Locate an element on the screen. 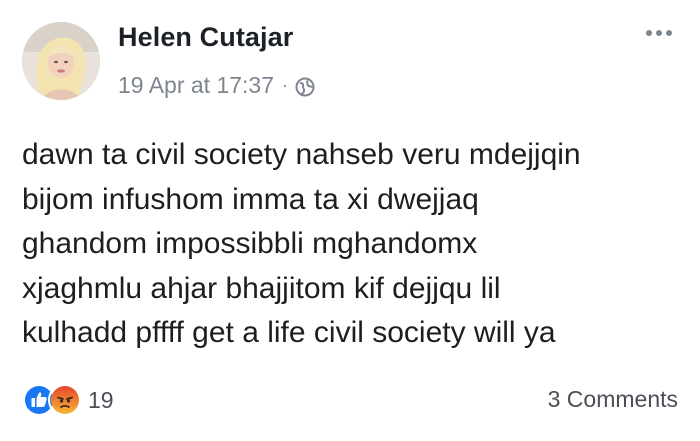  post-footer: 19 3 Comments is located at coordinates (350, 397).